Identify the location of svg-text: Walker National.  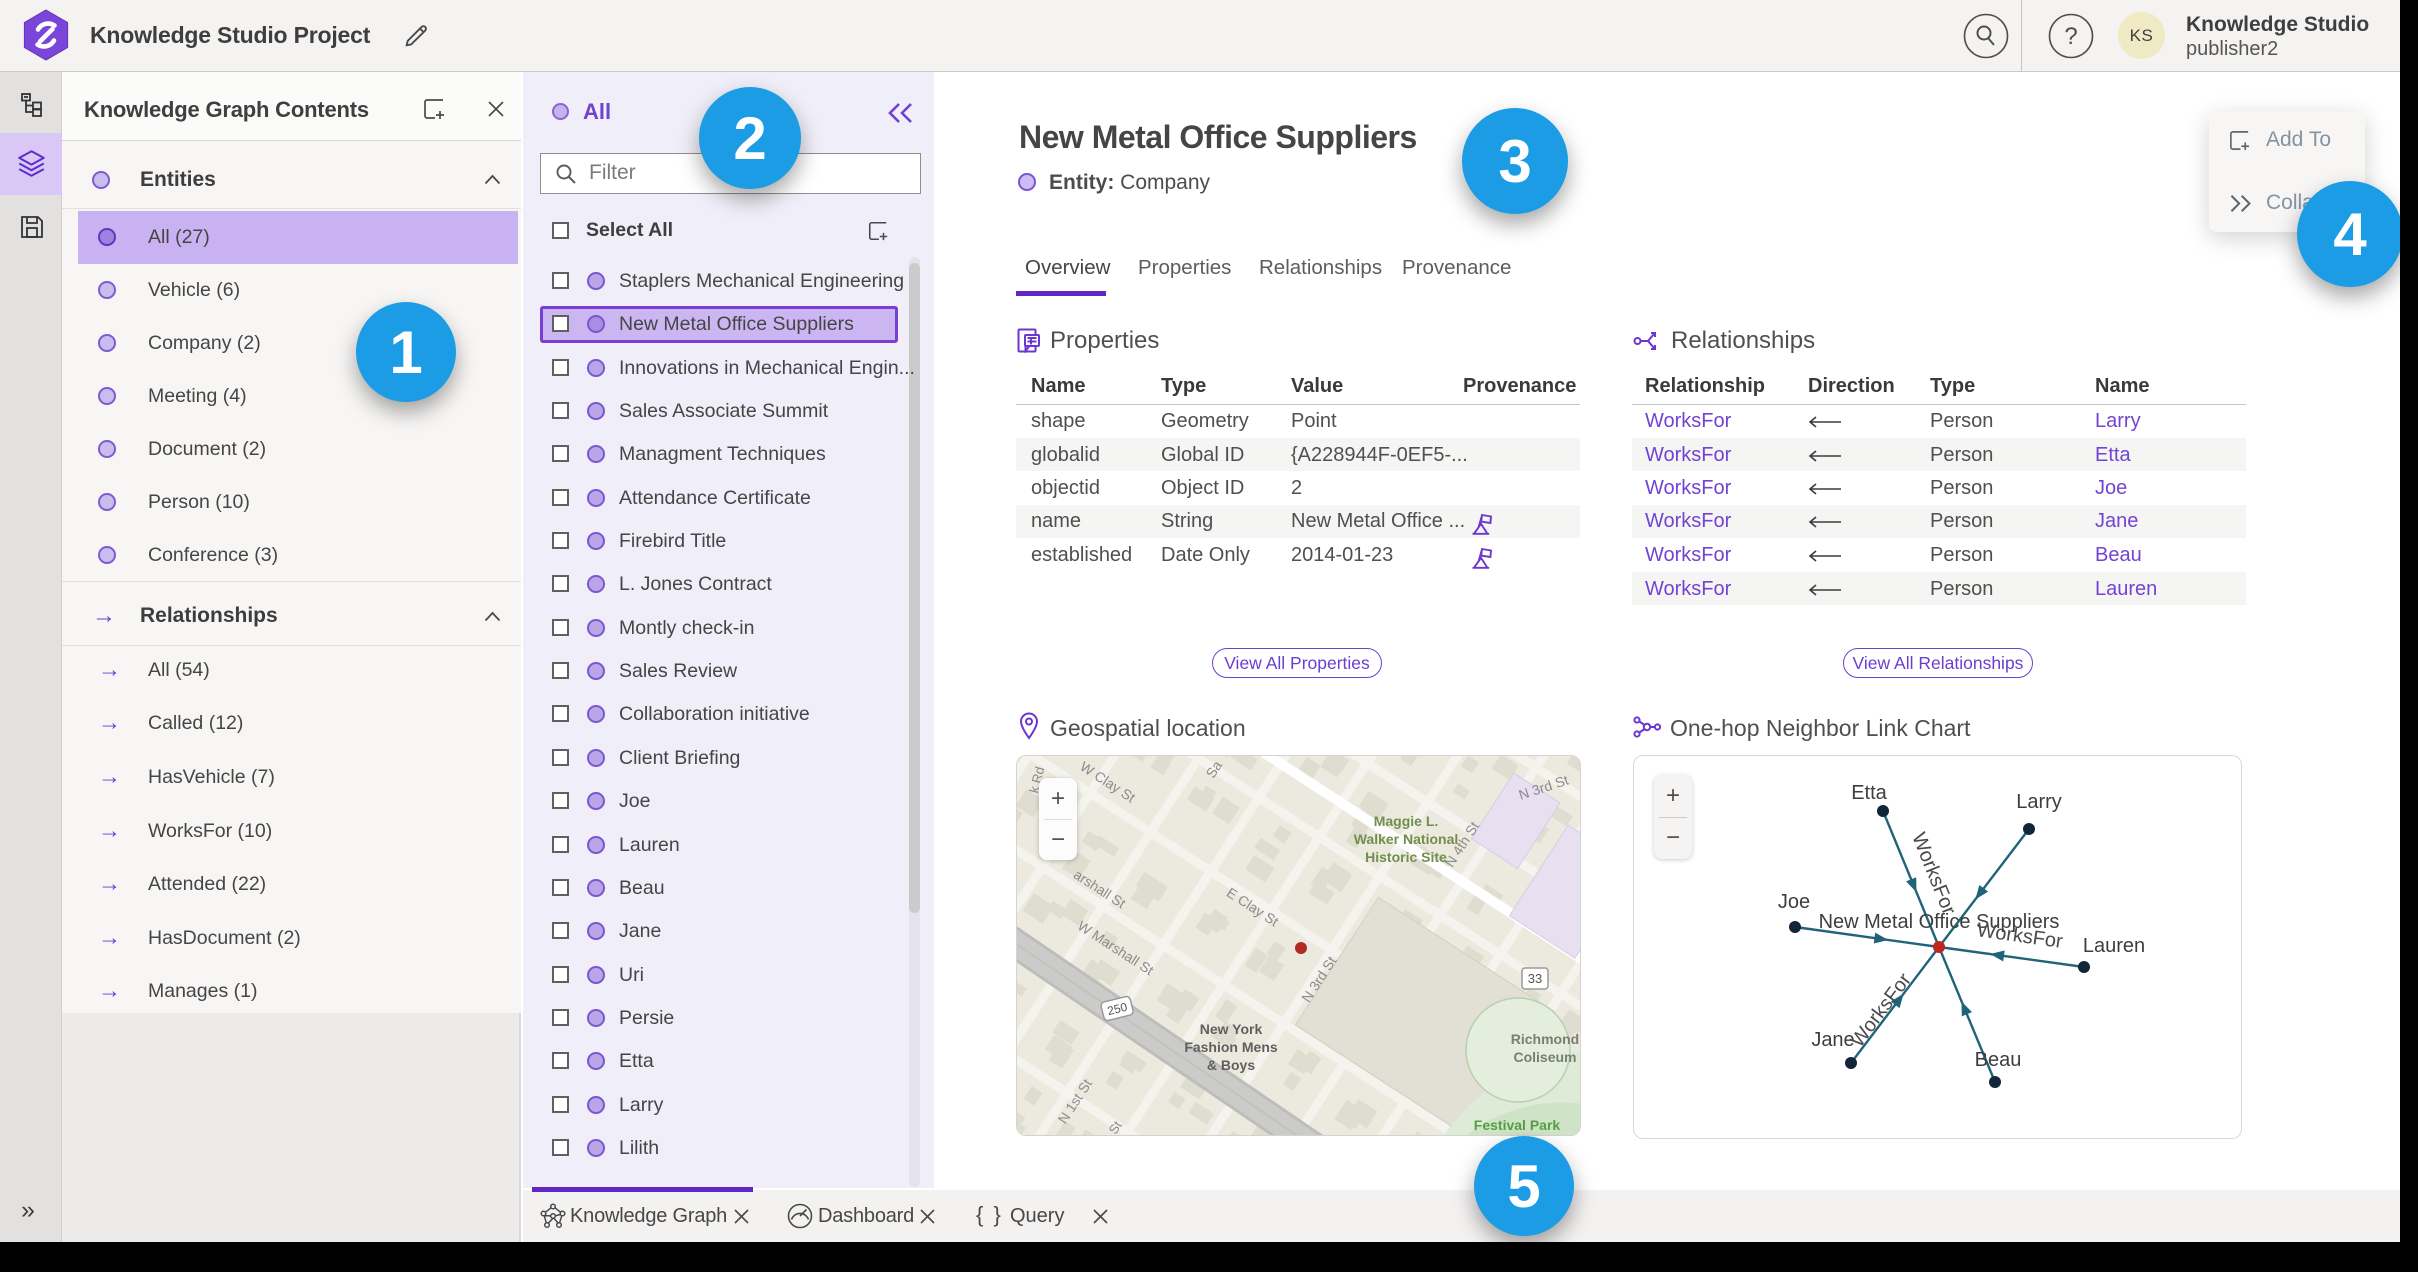
(1406, 839).